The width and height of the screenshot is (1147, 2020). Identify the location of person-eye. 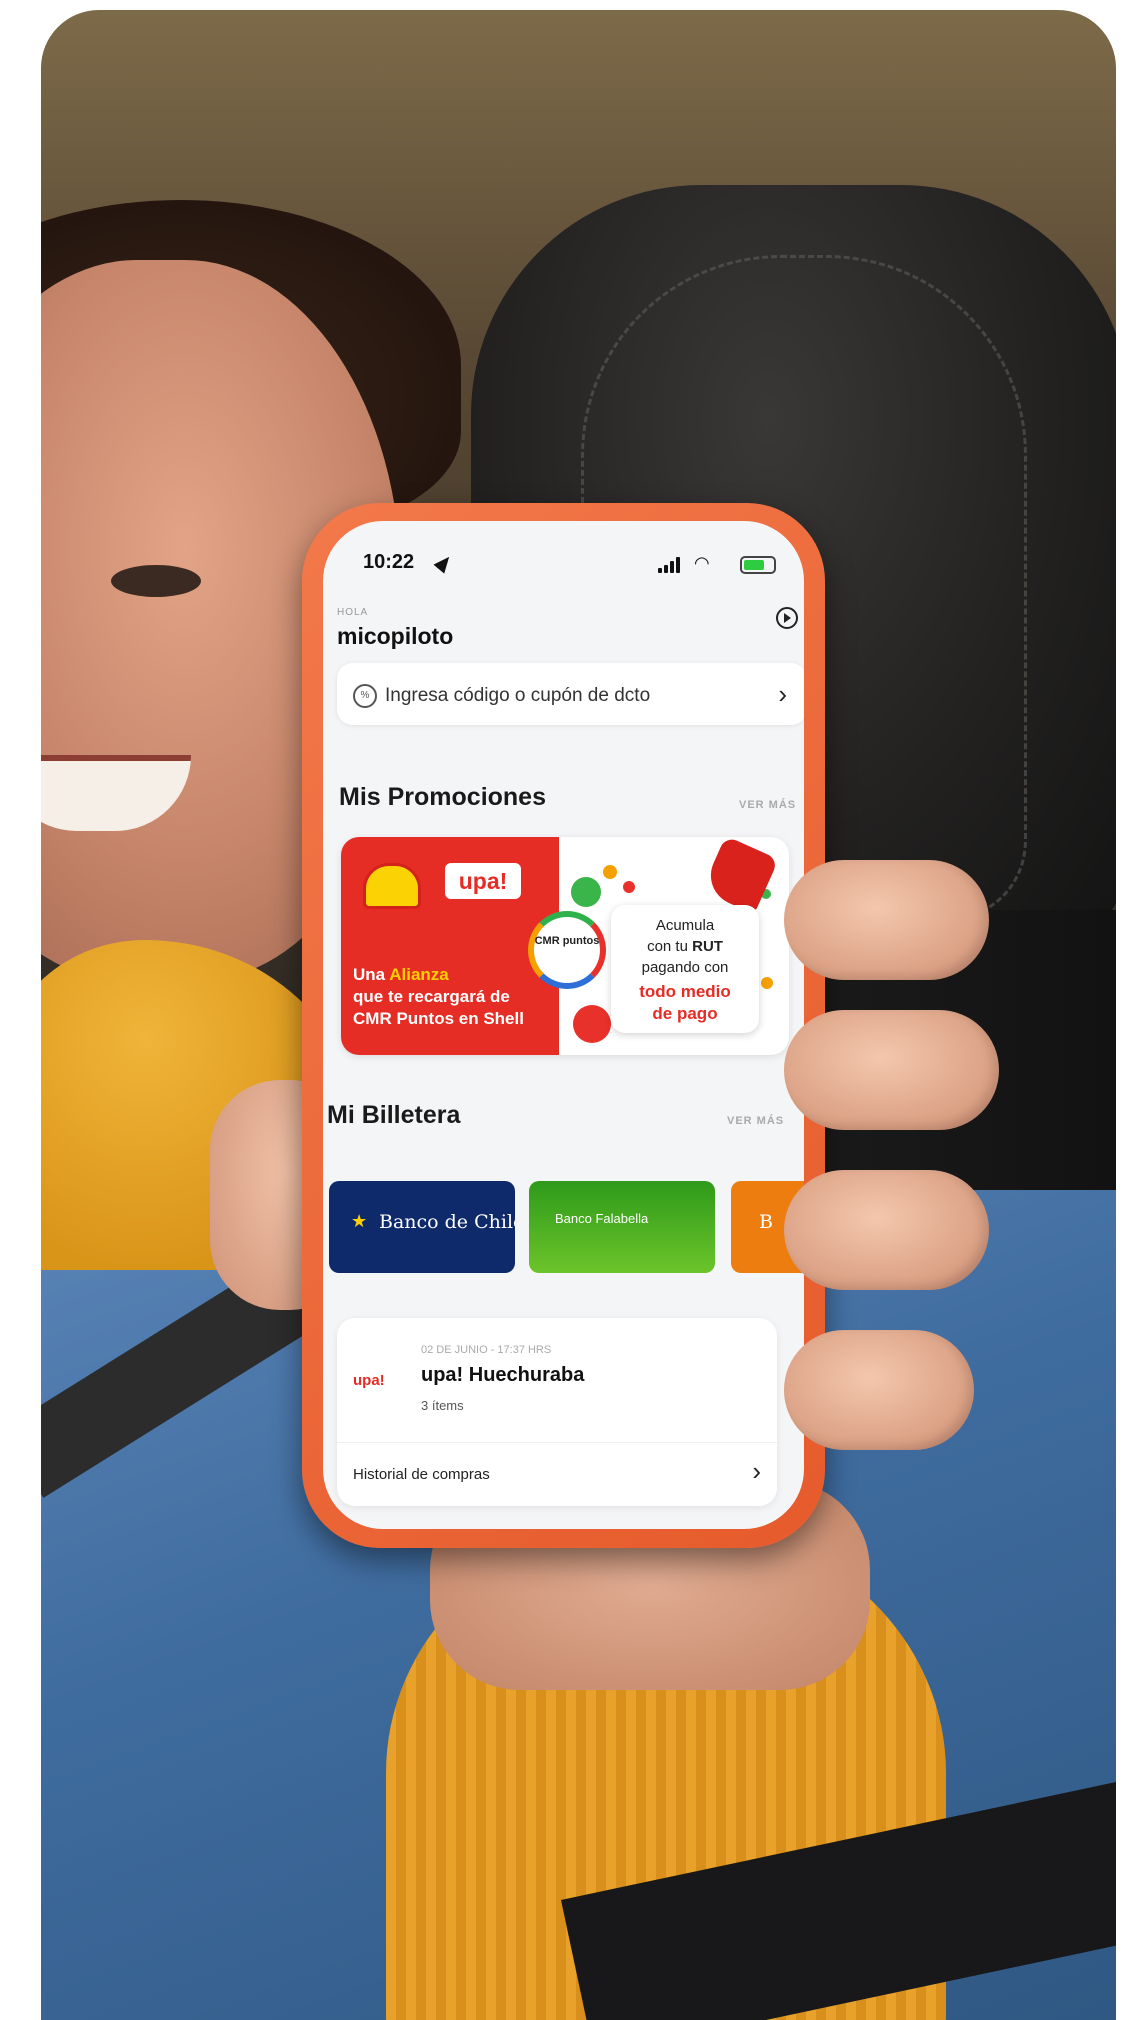
(156, 581).